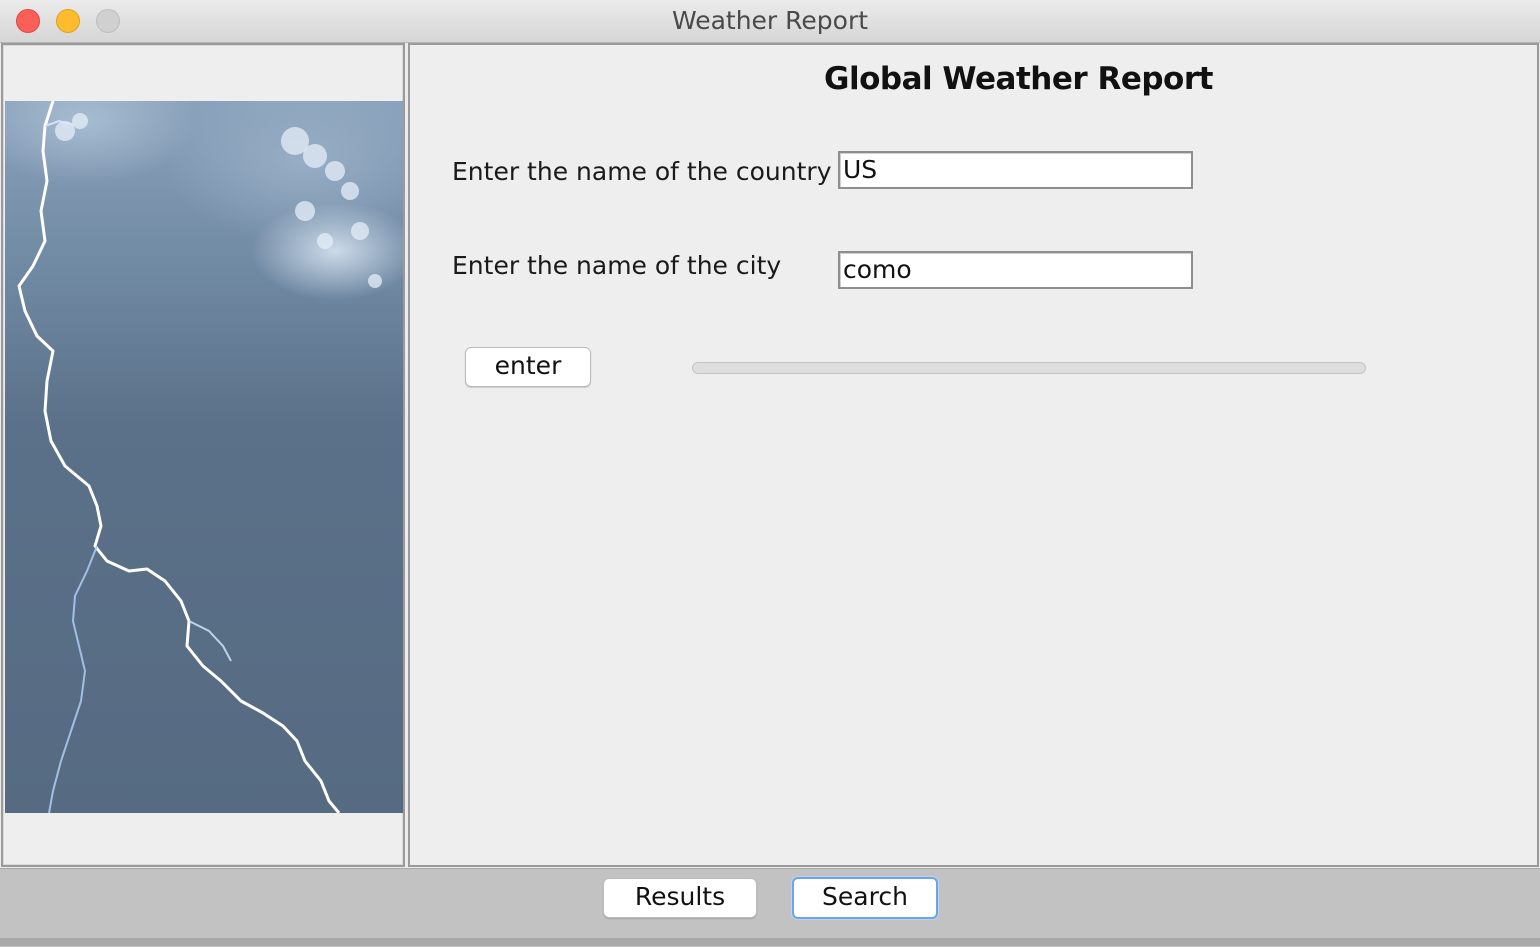  I want to click on page-title: Global Weather Report, so click(1018, 79).